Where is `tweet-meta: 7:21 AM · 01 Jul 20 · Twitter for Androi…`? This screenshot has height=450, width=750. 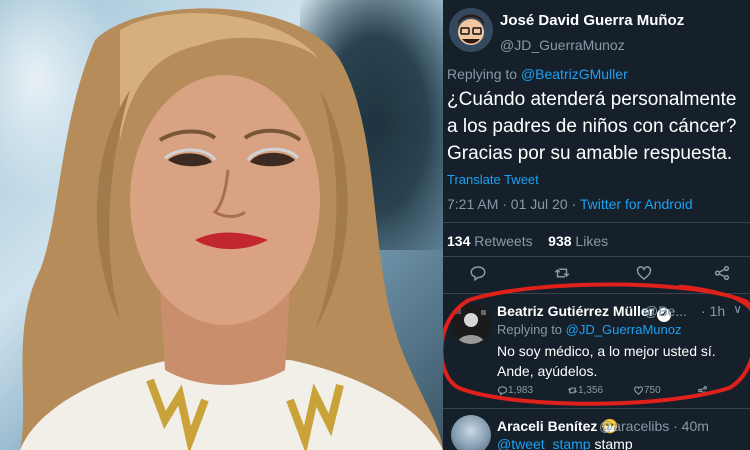 tweet-meta: 7:21 AM · 01 Jul 20 · Twitter for Androi… is located at coordinates (570, 204).